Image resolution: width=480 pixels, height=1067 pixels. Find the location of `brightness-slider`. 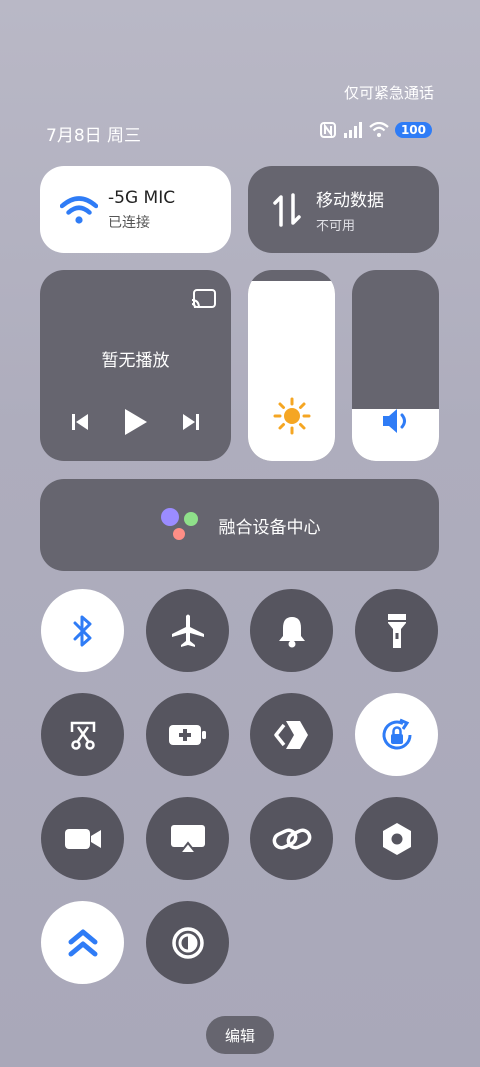

brightness-slider is located at coordinates (291, 365).